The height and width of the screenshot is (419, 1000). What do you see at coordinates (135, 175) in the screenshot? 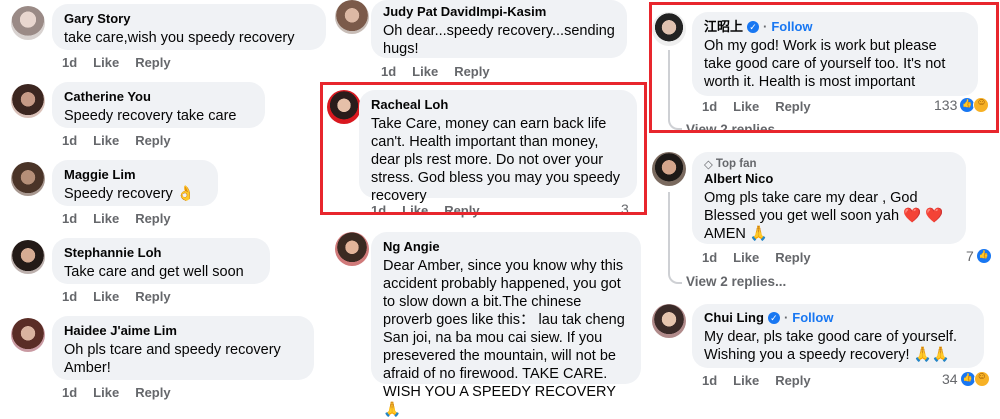
I see `comment-author: Maggie Lim` at bounding box center [135, 175].